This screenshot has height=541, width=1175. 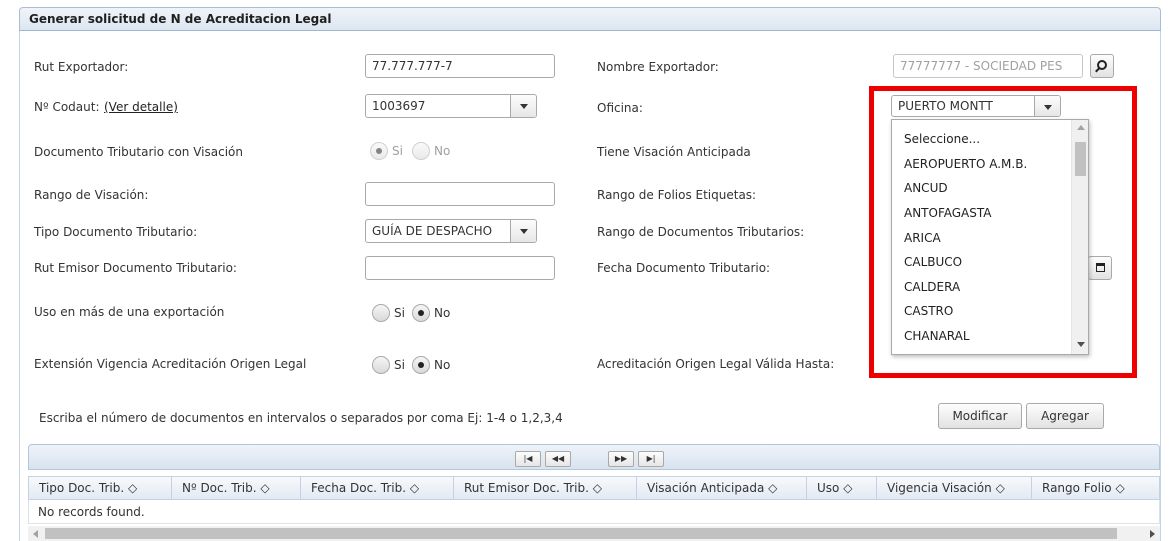 I want to click on uso-label: Uso en más de una exportación, so click(x=129, y=312).